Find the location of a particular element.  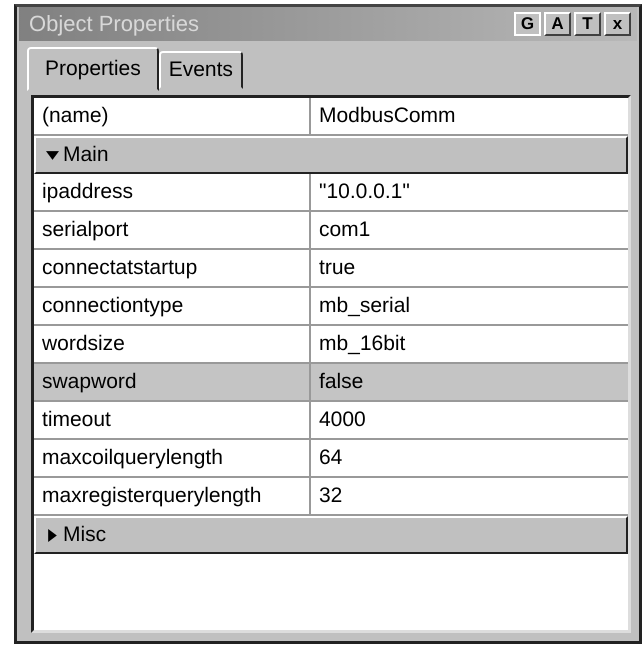

property-value: mb_serial is located at coordinates (469, 306).